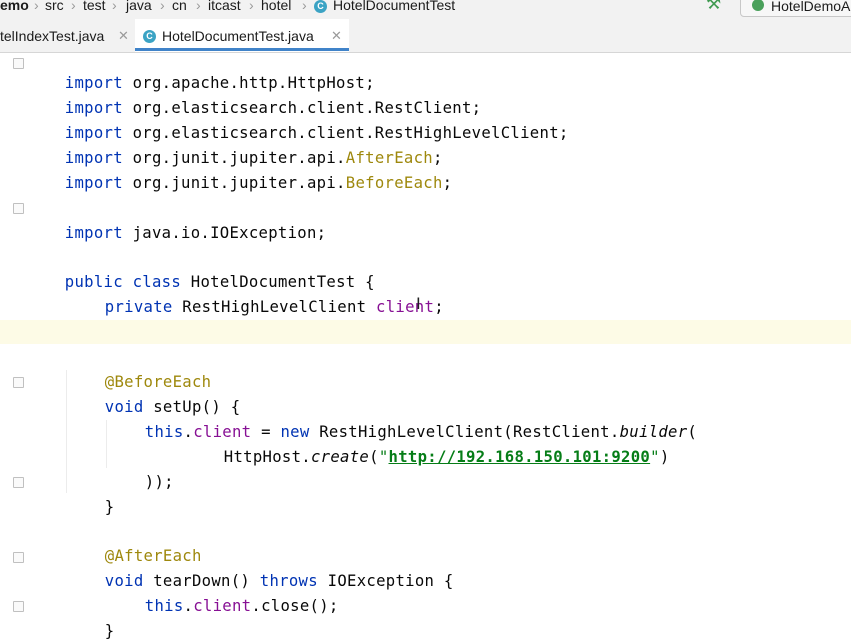  I want to click on code-line: import org.junit.jupiter.api.AfterEach;, so click(234, 144).